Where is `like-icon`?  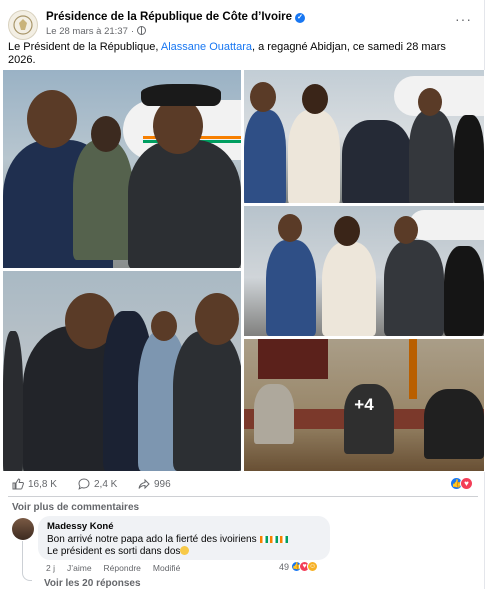
like-icon is located at coordinates (18, 484).